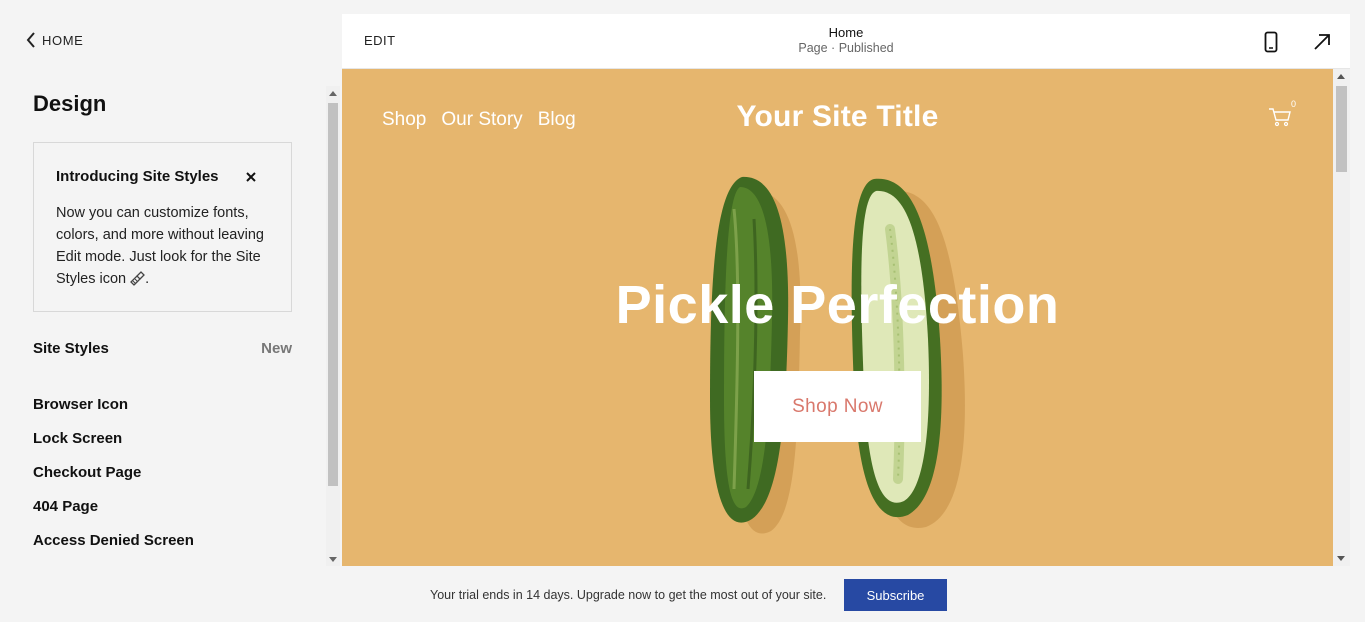 The height and width of the screenshot is (622, 1365). I want to click on sidebar-scrollbar, so click(333, 326).